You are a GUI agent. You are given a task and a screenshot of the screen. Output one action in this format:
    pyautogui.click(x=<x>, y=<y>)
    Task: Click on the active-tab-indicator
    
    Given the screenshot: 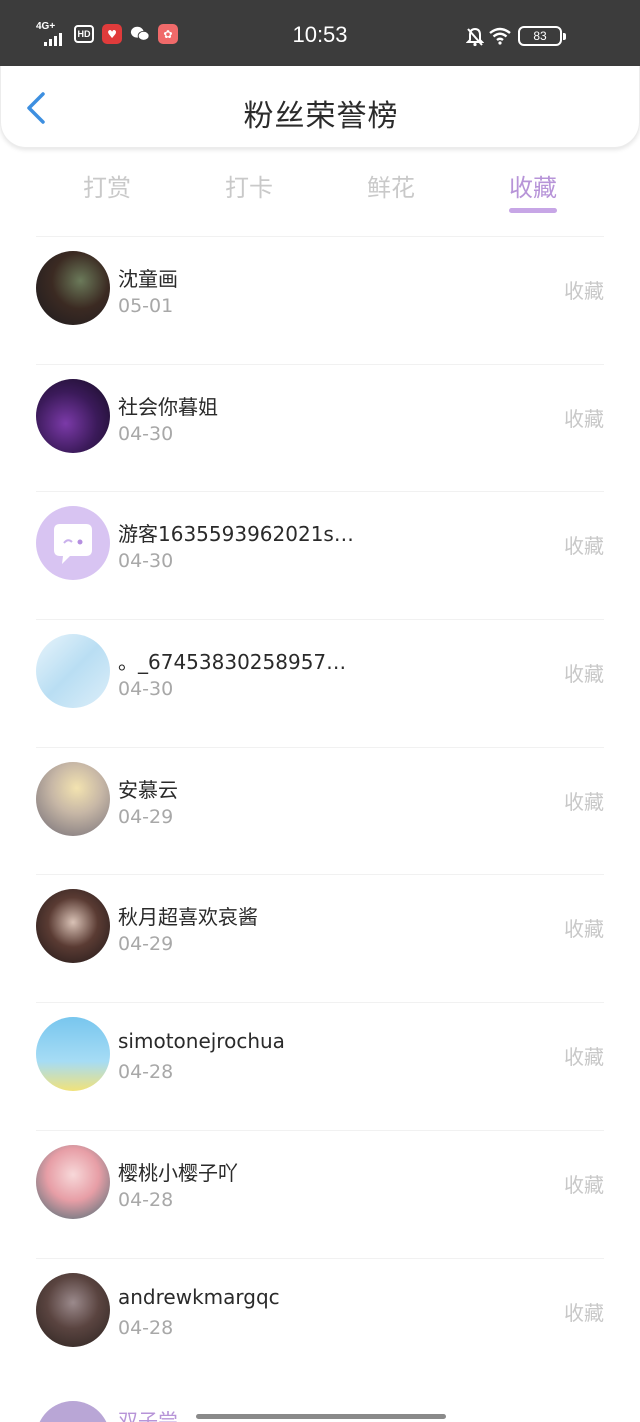 What is the action you would take?
    pyautogui.click(x=533, y=210)
    